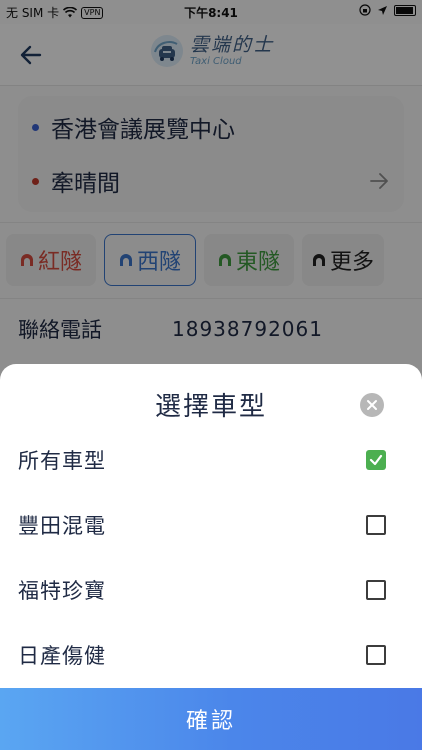 This screenshot has width=422, height=750. I want to click on car-type-option-all: 所有車型, so click(211, 460).